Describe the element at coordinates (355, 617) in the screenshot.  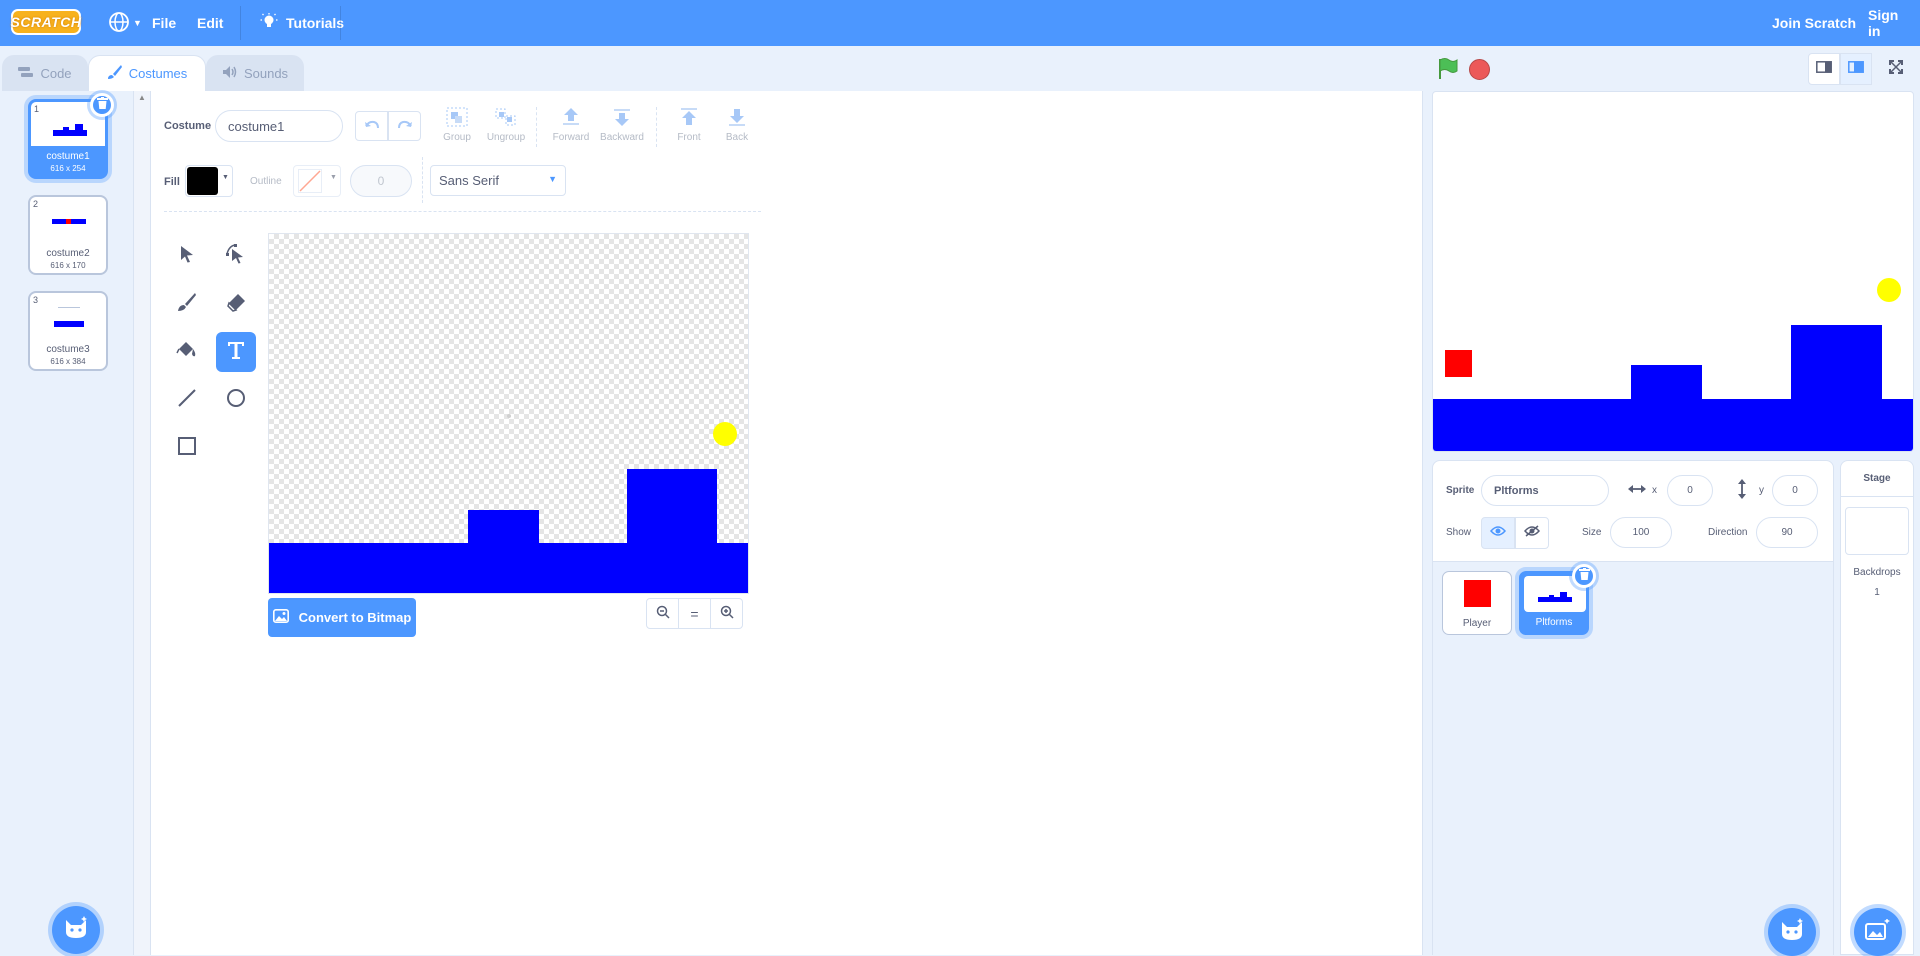
I see `convert-to-bitmap-label: Convert to Bitmap` at that location.